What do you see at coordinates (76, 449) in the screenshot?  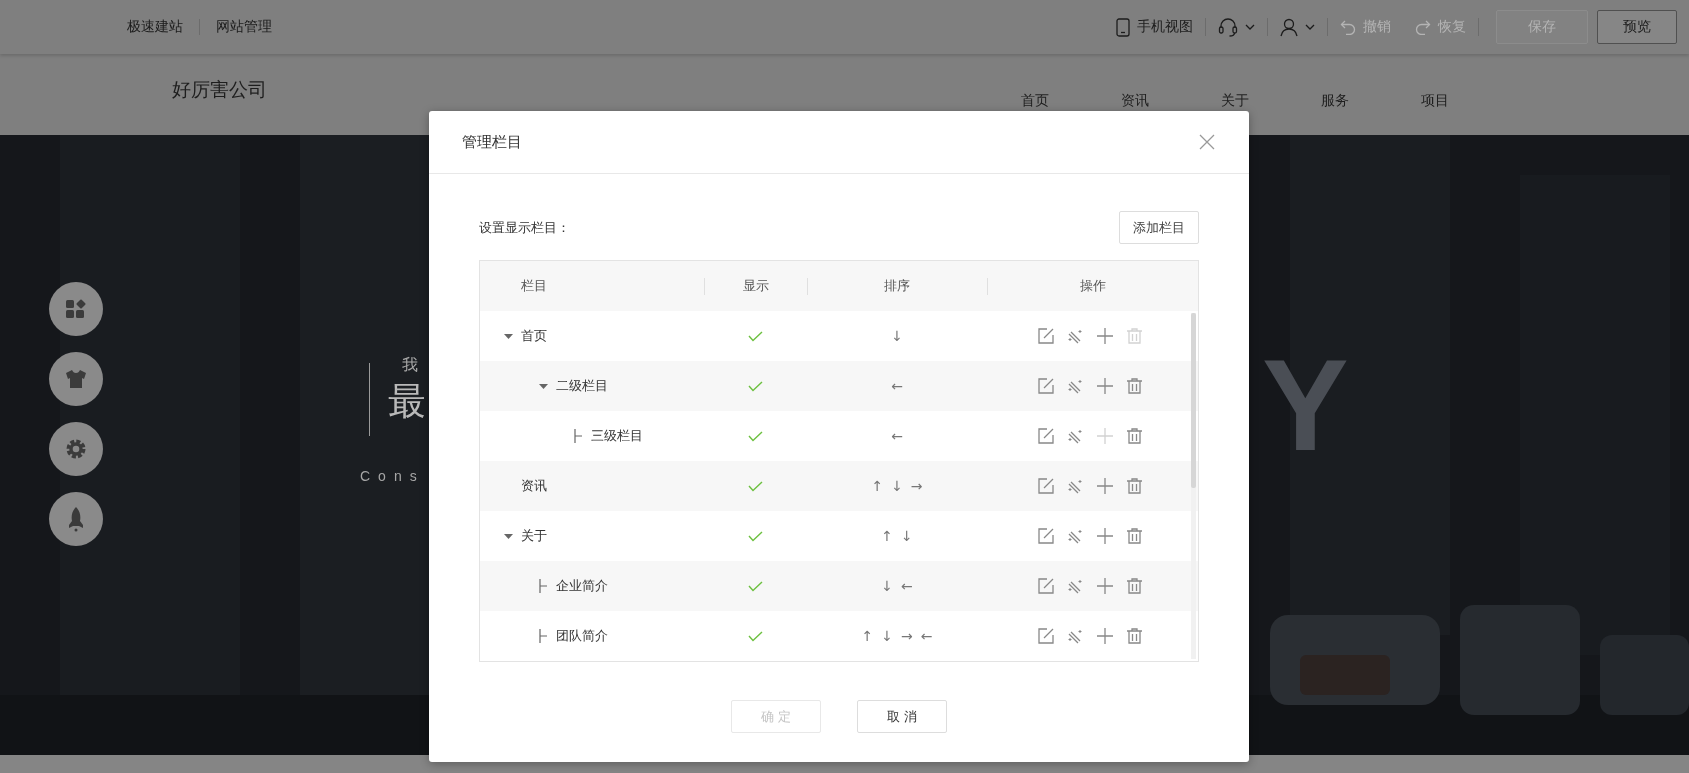 I see `settings-icon` at bounding box center [76, 449].